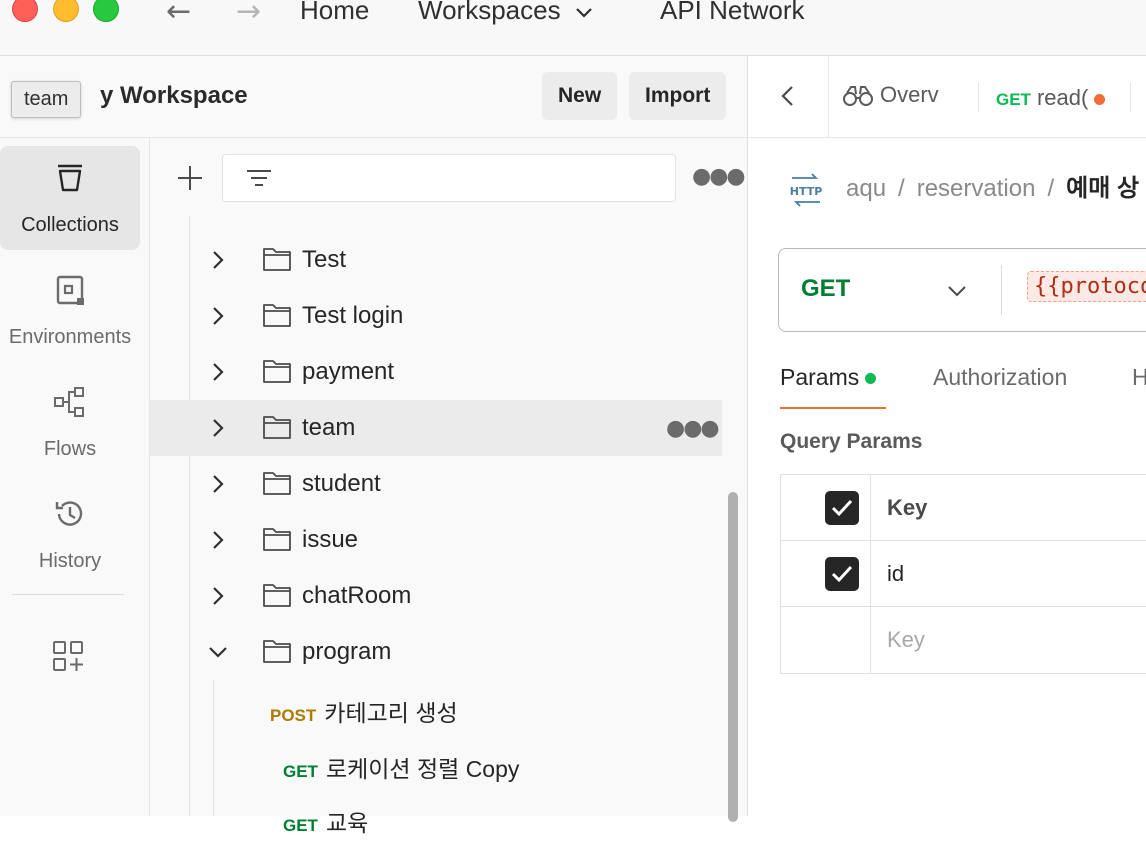 This screenshot has width=1146, height=860. I want to click on http-icon: HTTP, so click(806, 190).